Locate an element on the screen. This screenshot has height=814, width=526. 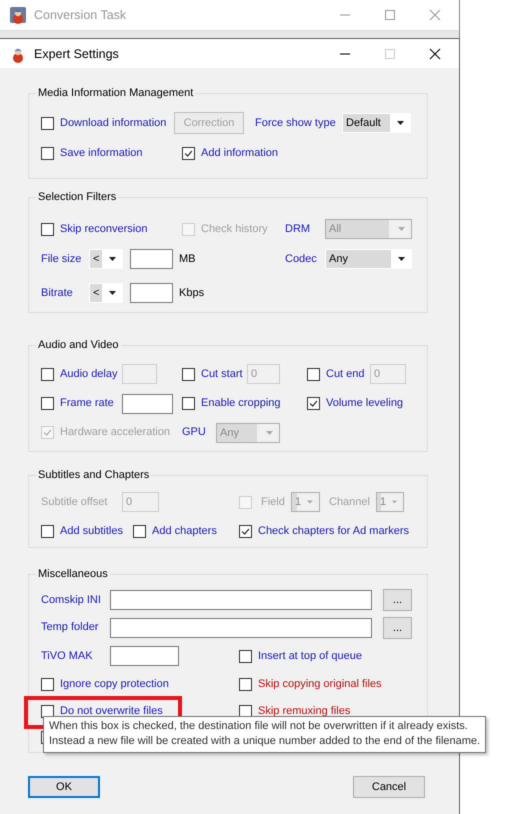
field-label: Comskip INI is located at coordinates (71, 600).